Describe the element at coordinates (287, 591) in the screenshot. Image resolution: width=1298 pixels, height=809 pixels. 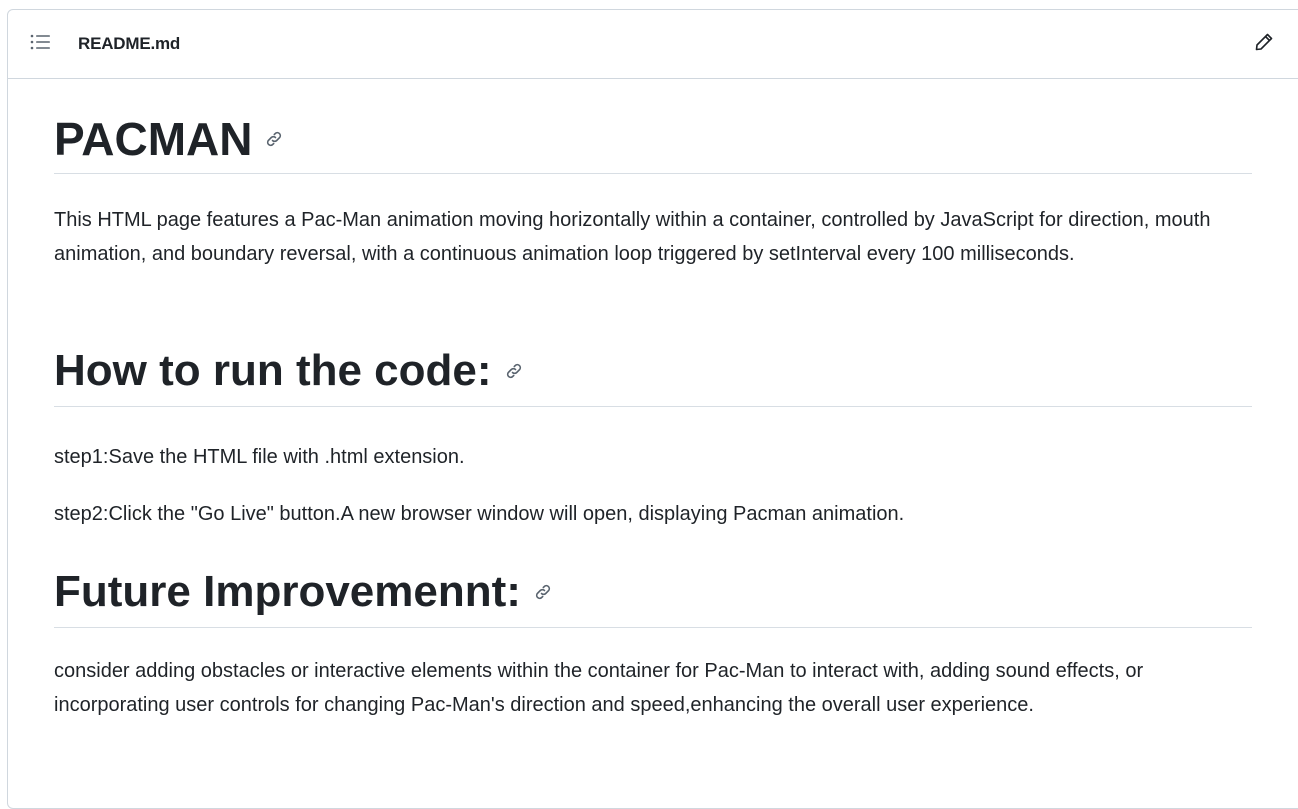
I see `heading-text: Future Improvemennt:` at that location.